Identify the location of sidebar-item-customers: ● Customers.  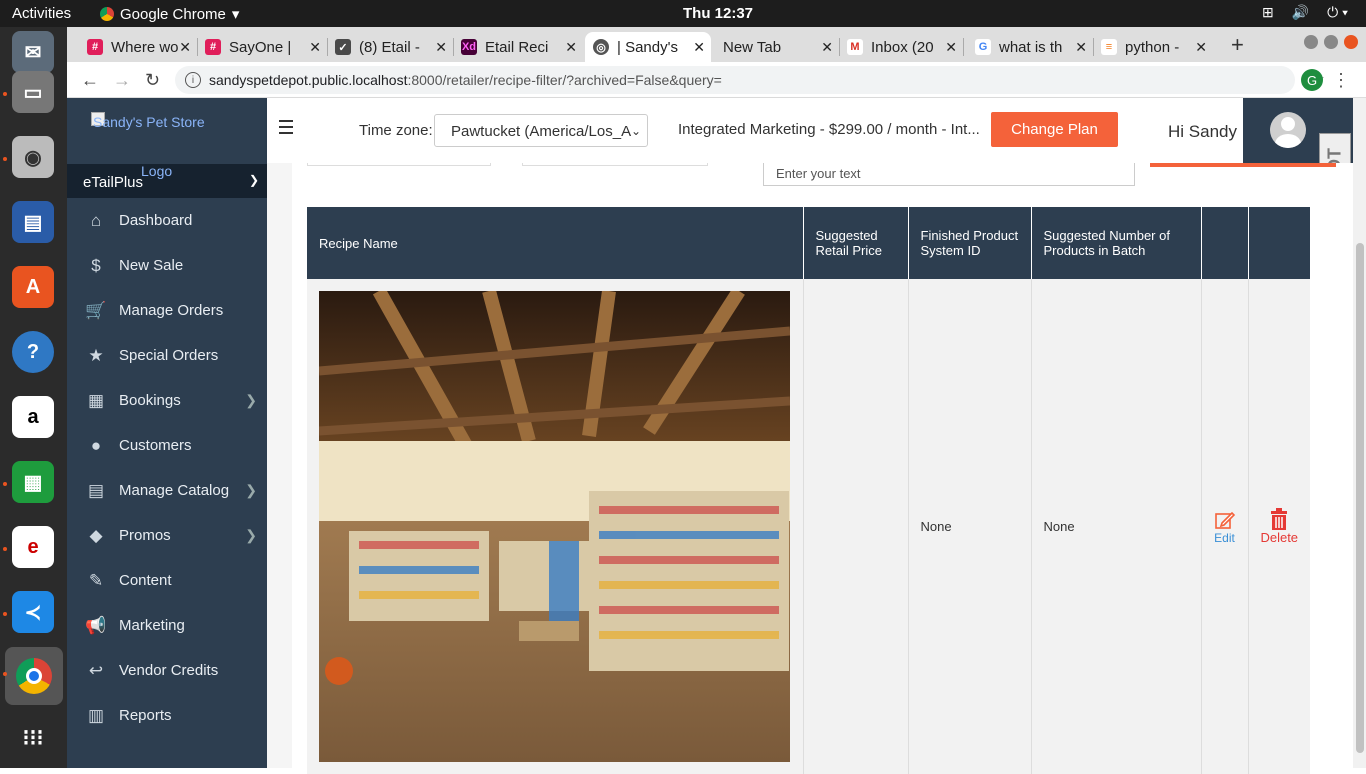
(167, 445).